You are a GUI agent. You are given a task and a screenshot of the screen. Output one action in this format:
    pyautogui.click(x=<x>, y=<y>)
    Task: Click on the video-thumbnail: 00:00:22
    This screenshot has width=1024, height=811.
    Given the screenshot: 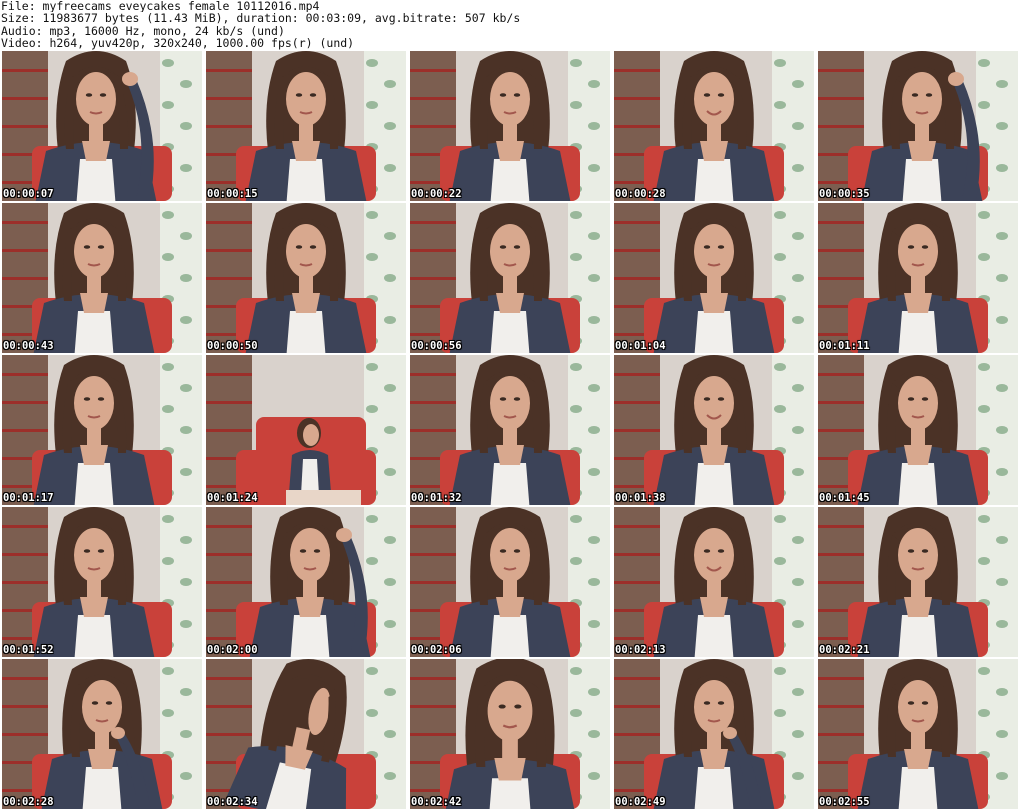 What is the action you would take?
    pyautogui.click(x=510, y=126)
    